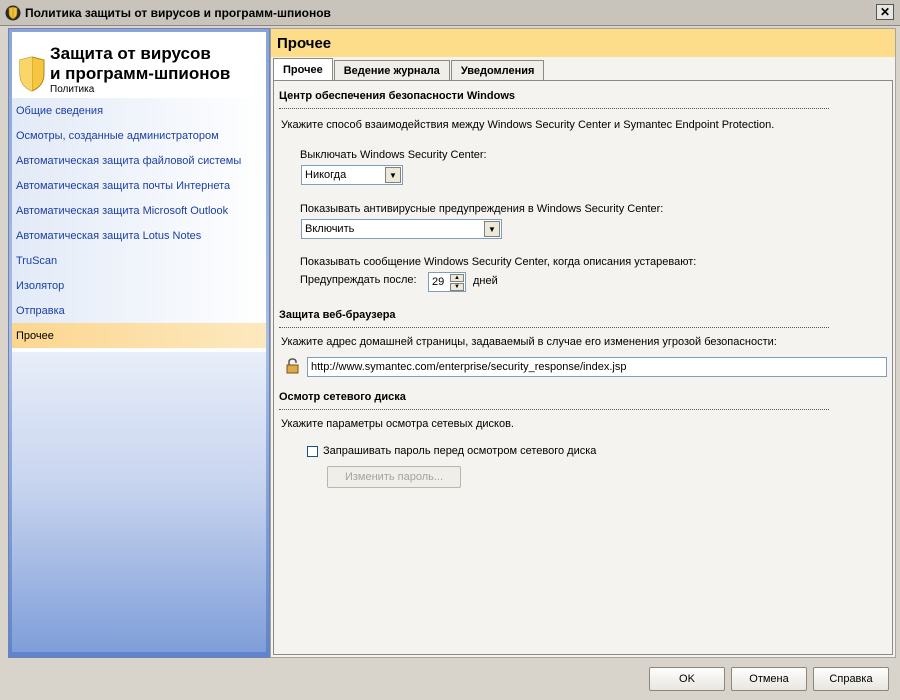  Describe the element at coordinates (139, 310) in the screenshot. I see `sidebar-item-submission: Отправка` at that location.